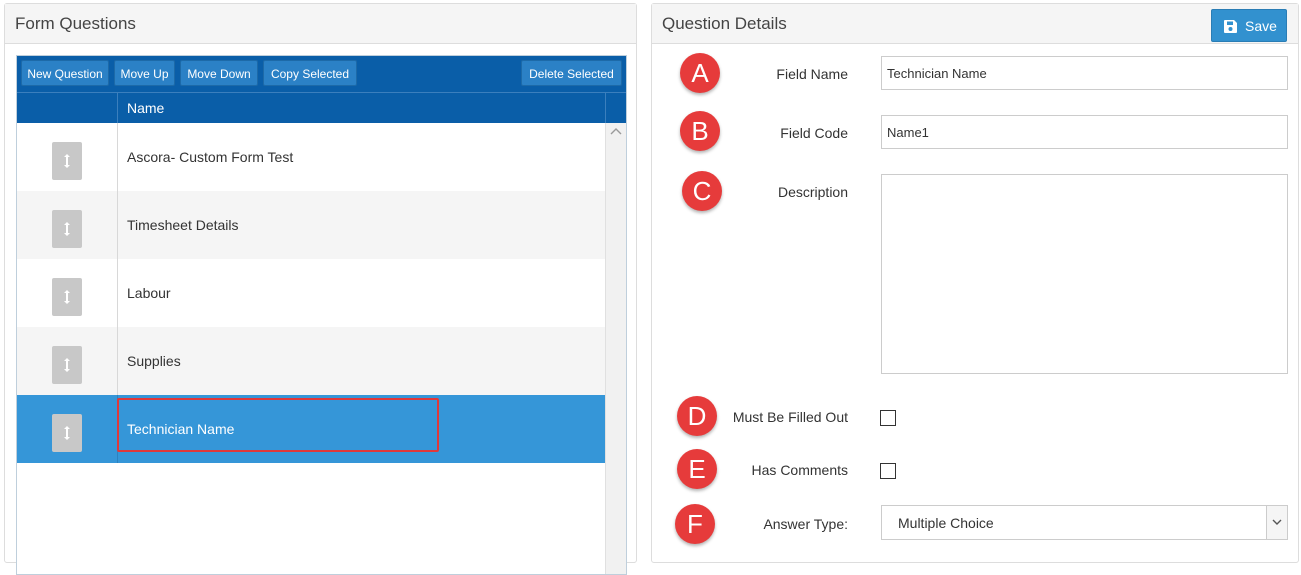  I want to click on field-name-label: Field Name, so click(812, 74).